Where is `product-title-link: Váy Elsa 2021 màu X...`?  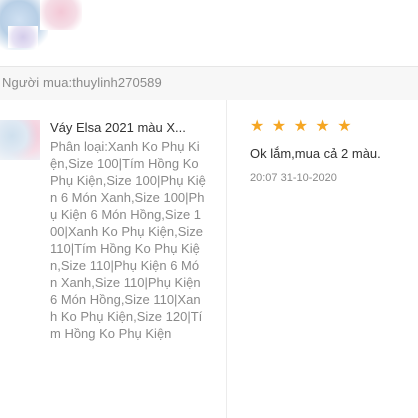 product-title-link: Váy Elsa 2021 màu X... is located at coordinates (135, 127).